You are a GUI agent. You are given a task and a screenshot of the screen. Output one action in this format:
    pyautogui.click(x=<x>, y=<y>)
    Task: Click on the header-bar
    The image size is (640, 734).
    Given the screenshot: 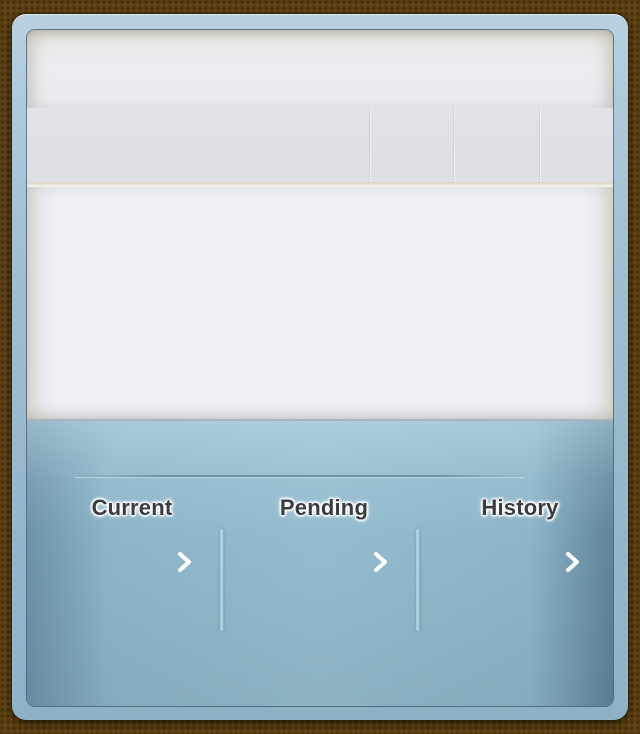 What is the action you would take?
    pyautogui.click(x=320, y=145)
    